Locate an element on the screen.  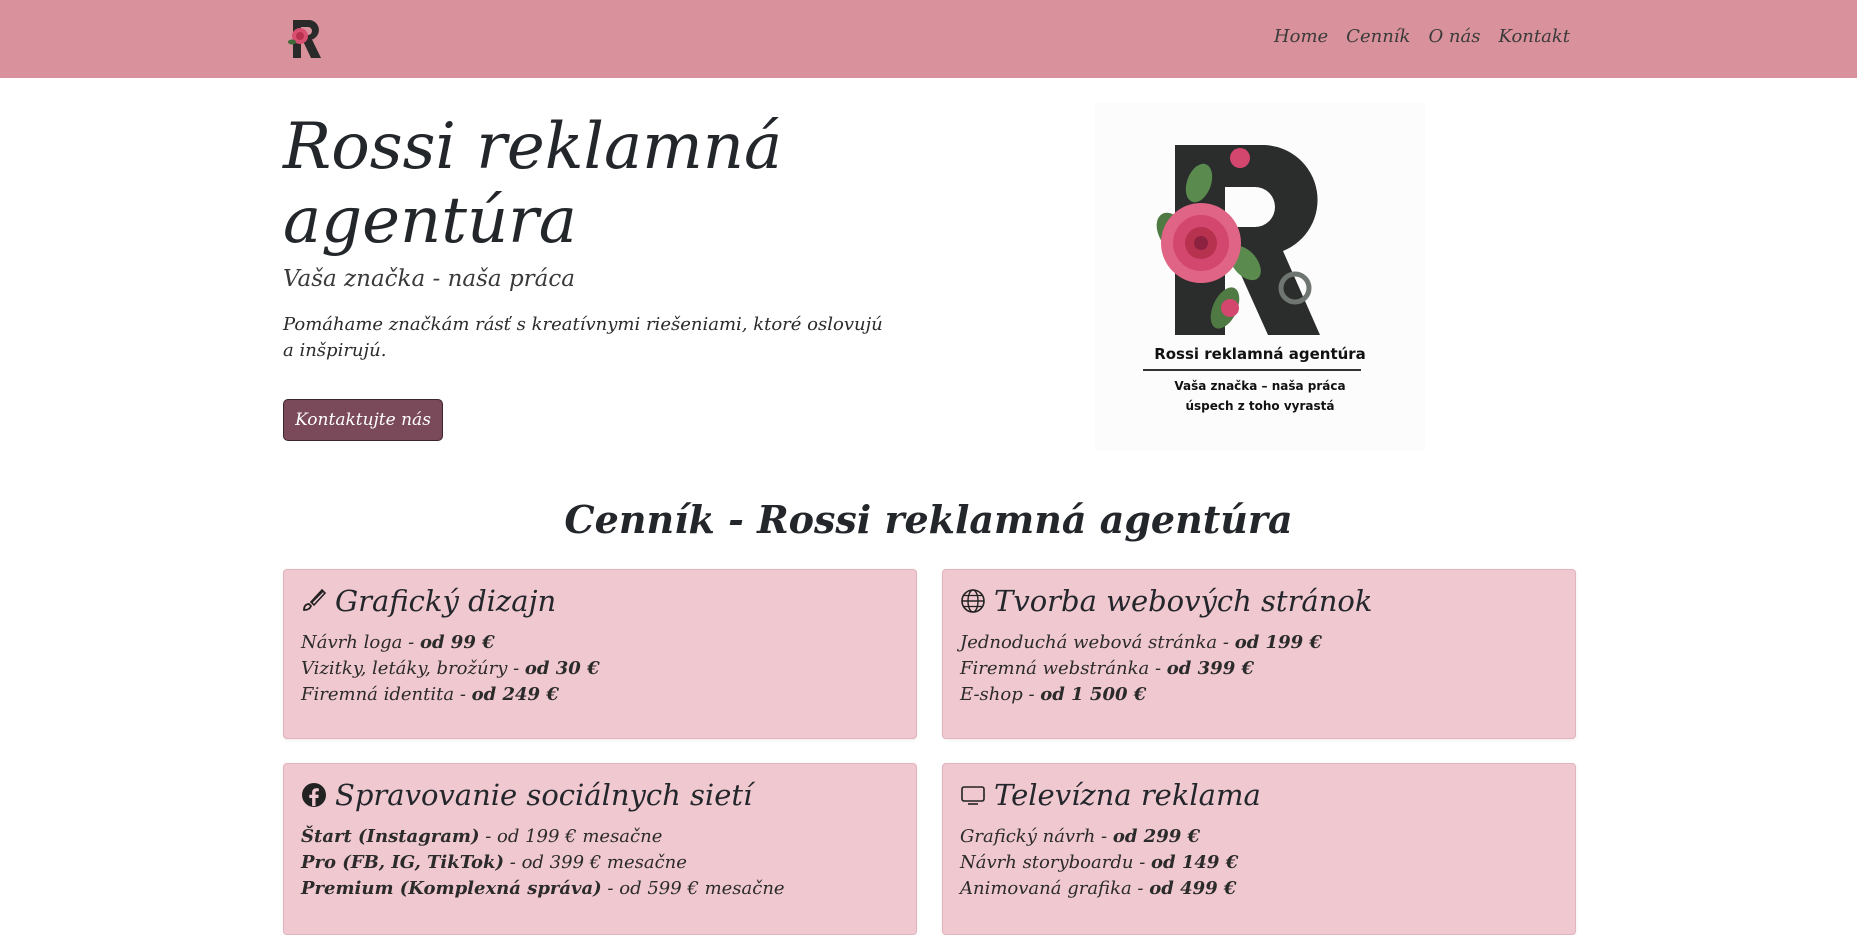
list-item: Grafický návrh - od 299 € is located at coordinates (1080, 836).